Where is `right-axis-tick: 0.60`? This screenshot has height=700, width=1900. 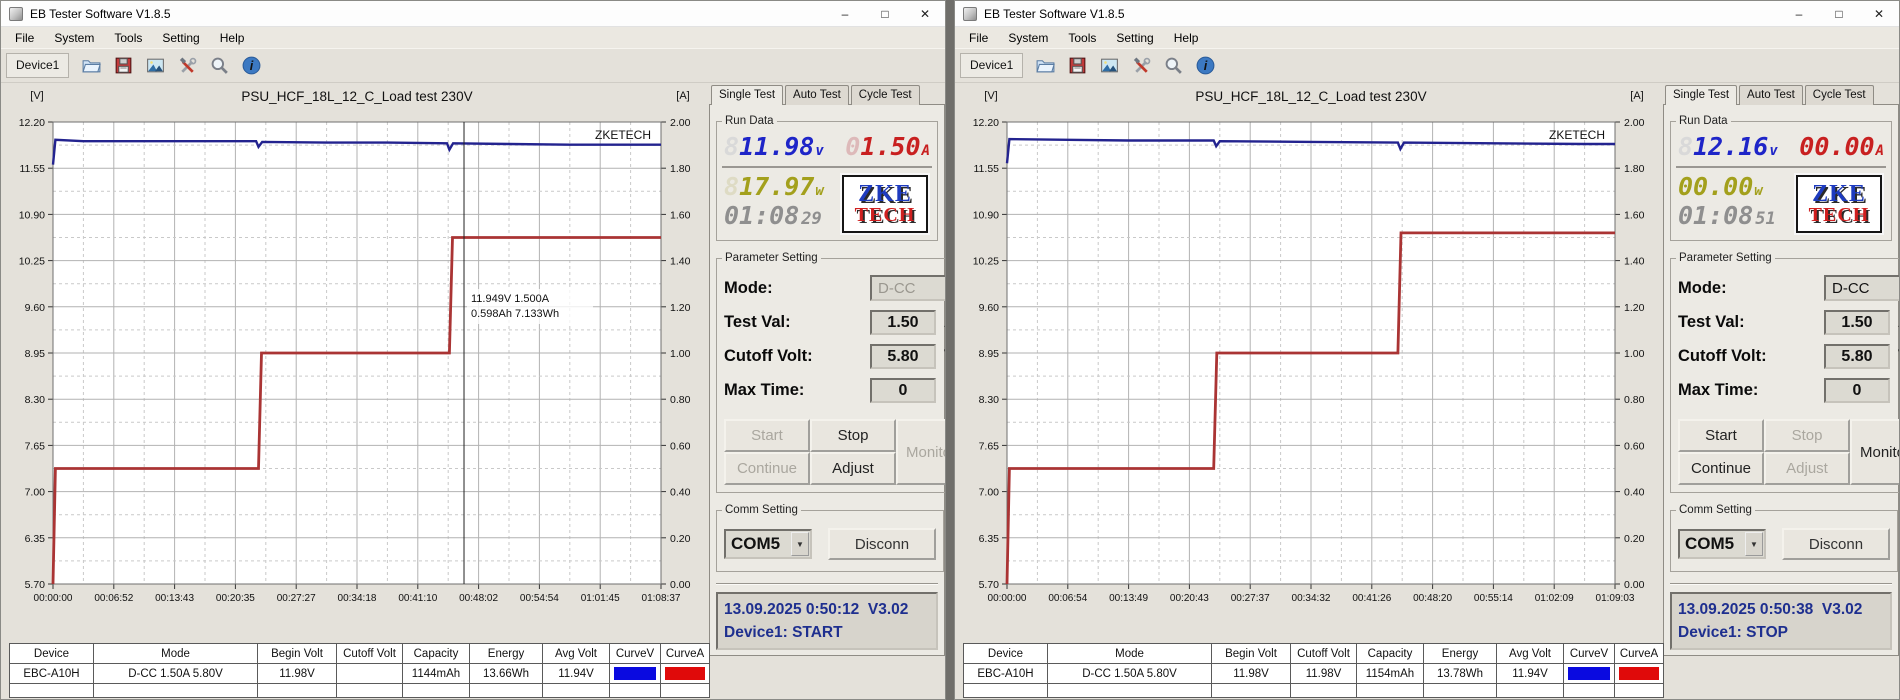
right-axis-tick: 0.60 is located at coordinates (1634, 446).